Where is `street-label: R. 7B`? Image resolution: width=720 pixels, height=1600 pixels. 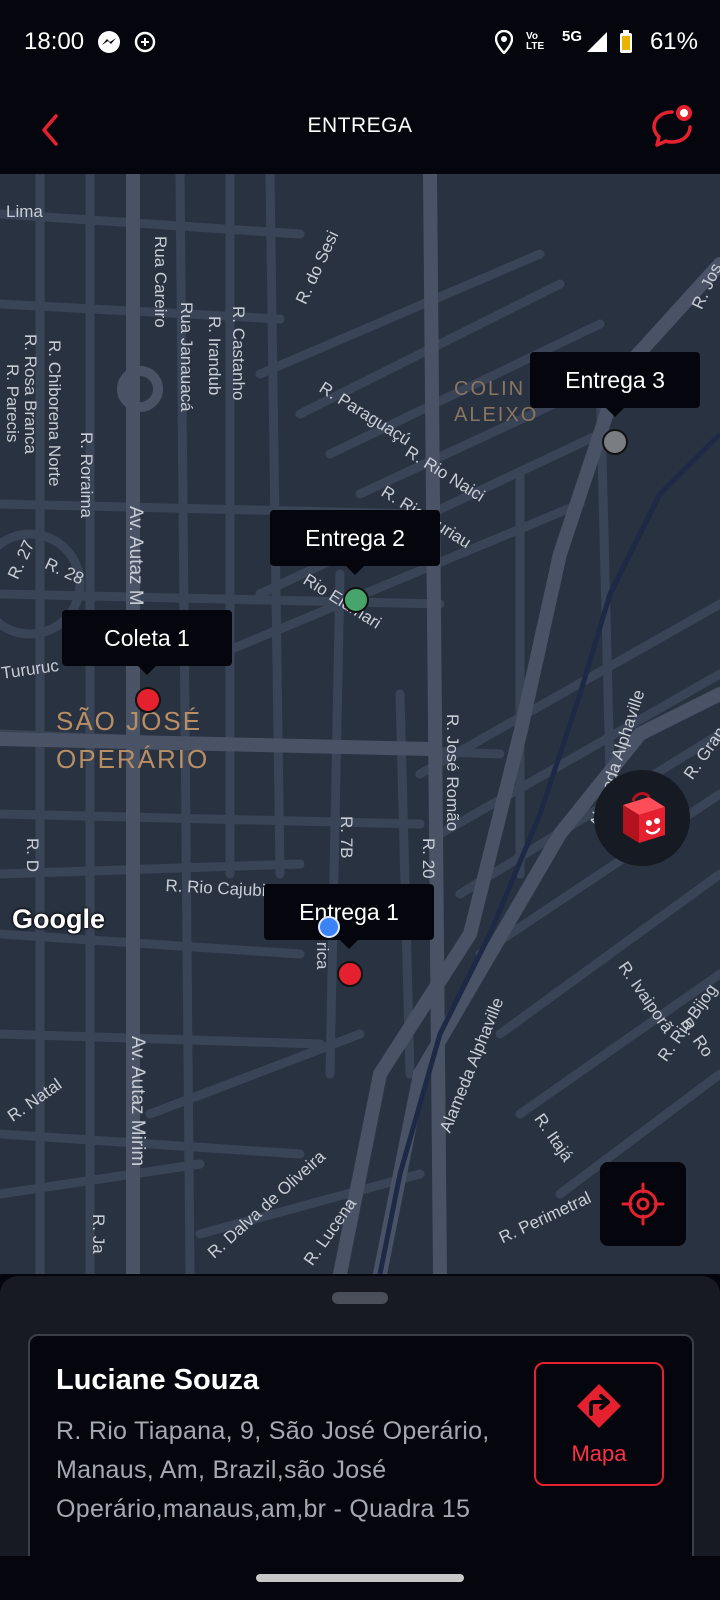
street-label: R. 7B is located at coordinates (346, 837).